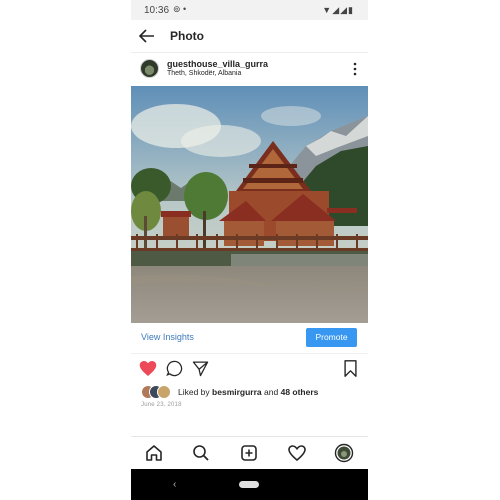  I want to click on likes-joiner: and, so click(271, 392).